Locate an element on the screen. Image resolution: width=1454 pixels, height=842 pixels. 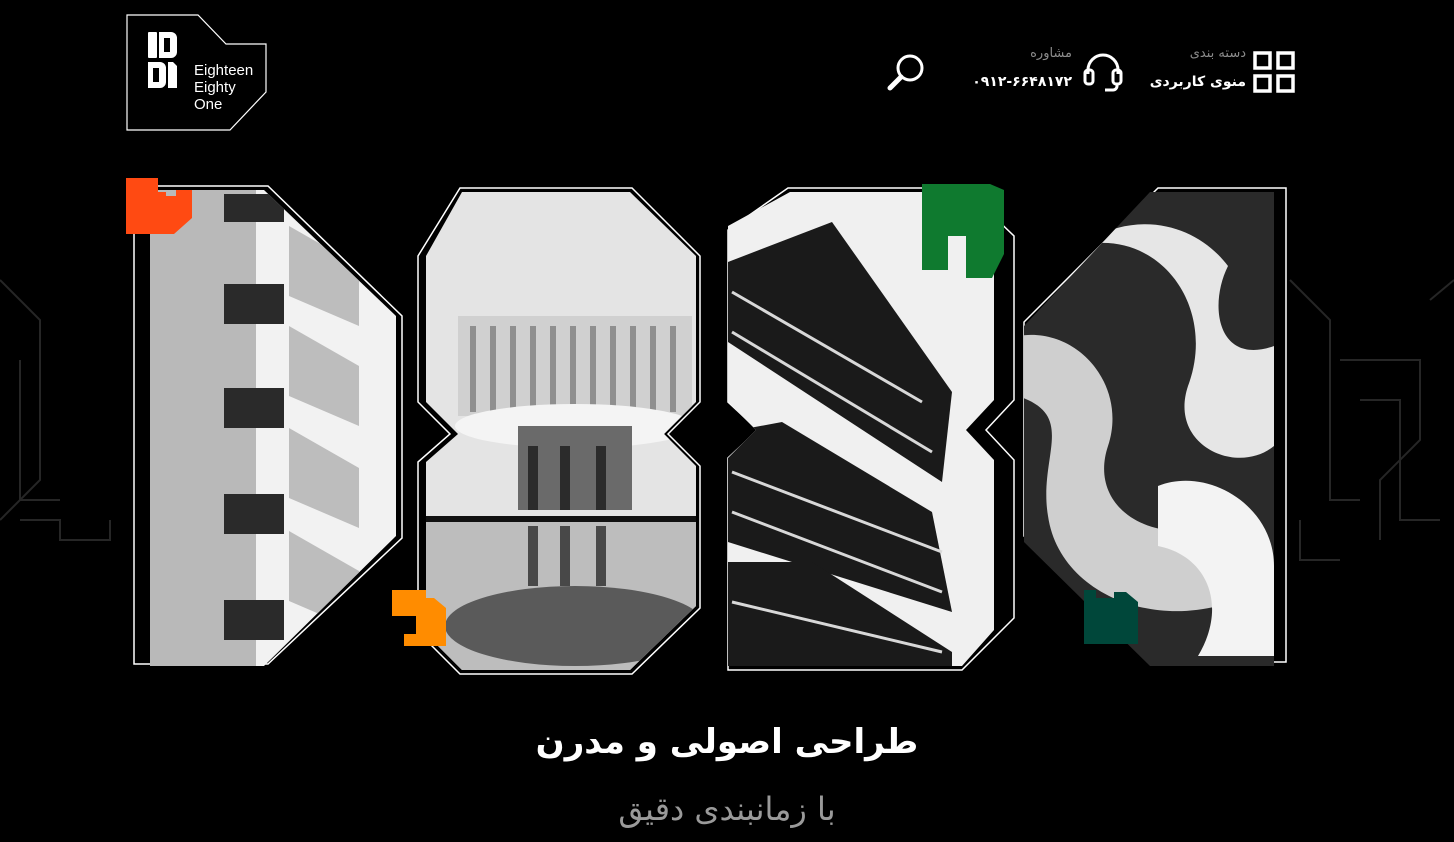
hero-image-waves is located at coordinates (1155, 426).